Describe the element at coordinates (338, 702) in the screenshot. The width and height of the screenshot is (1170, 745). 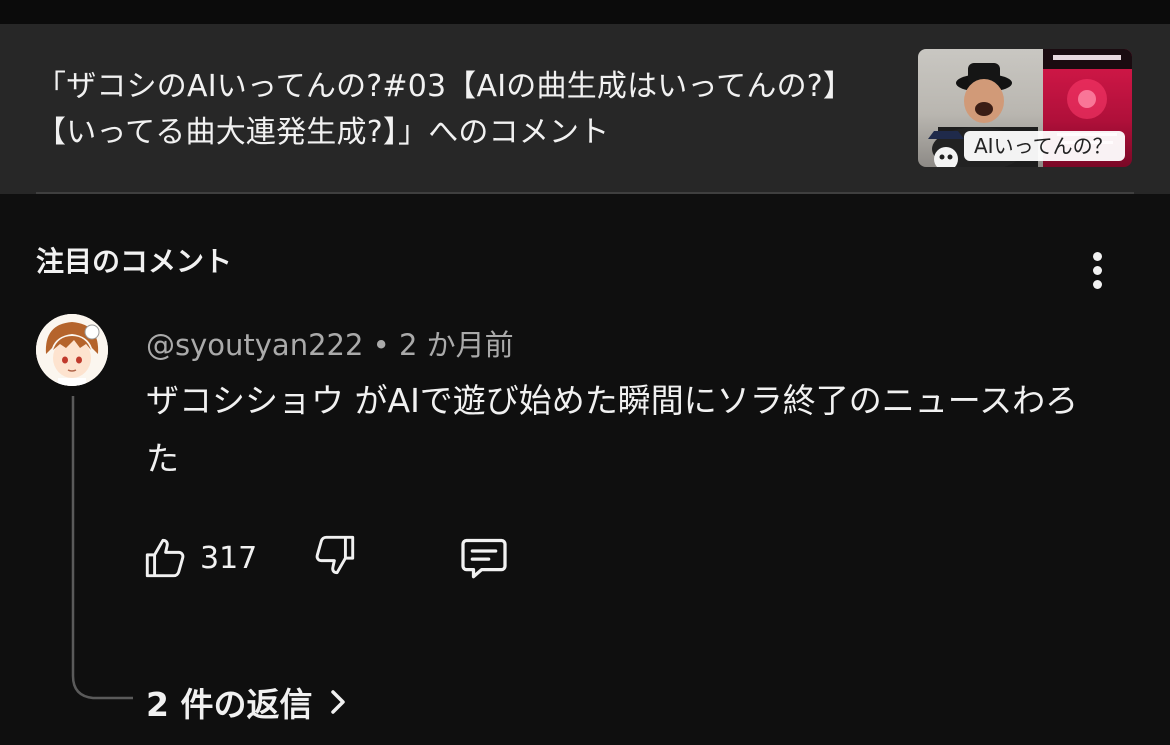
I see `chevron-right-icon` at that location.